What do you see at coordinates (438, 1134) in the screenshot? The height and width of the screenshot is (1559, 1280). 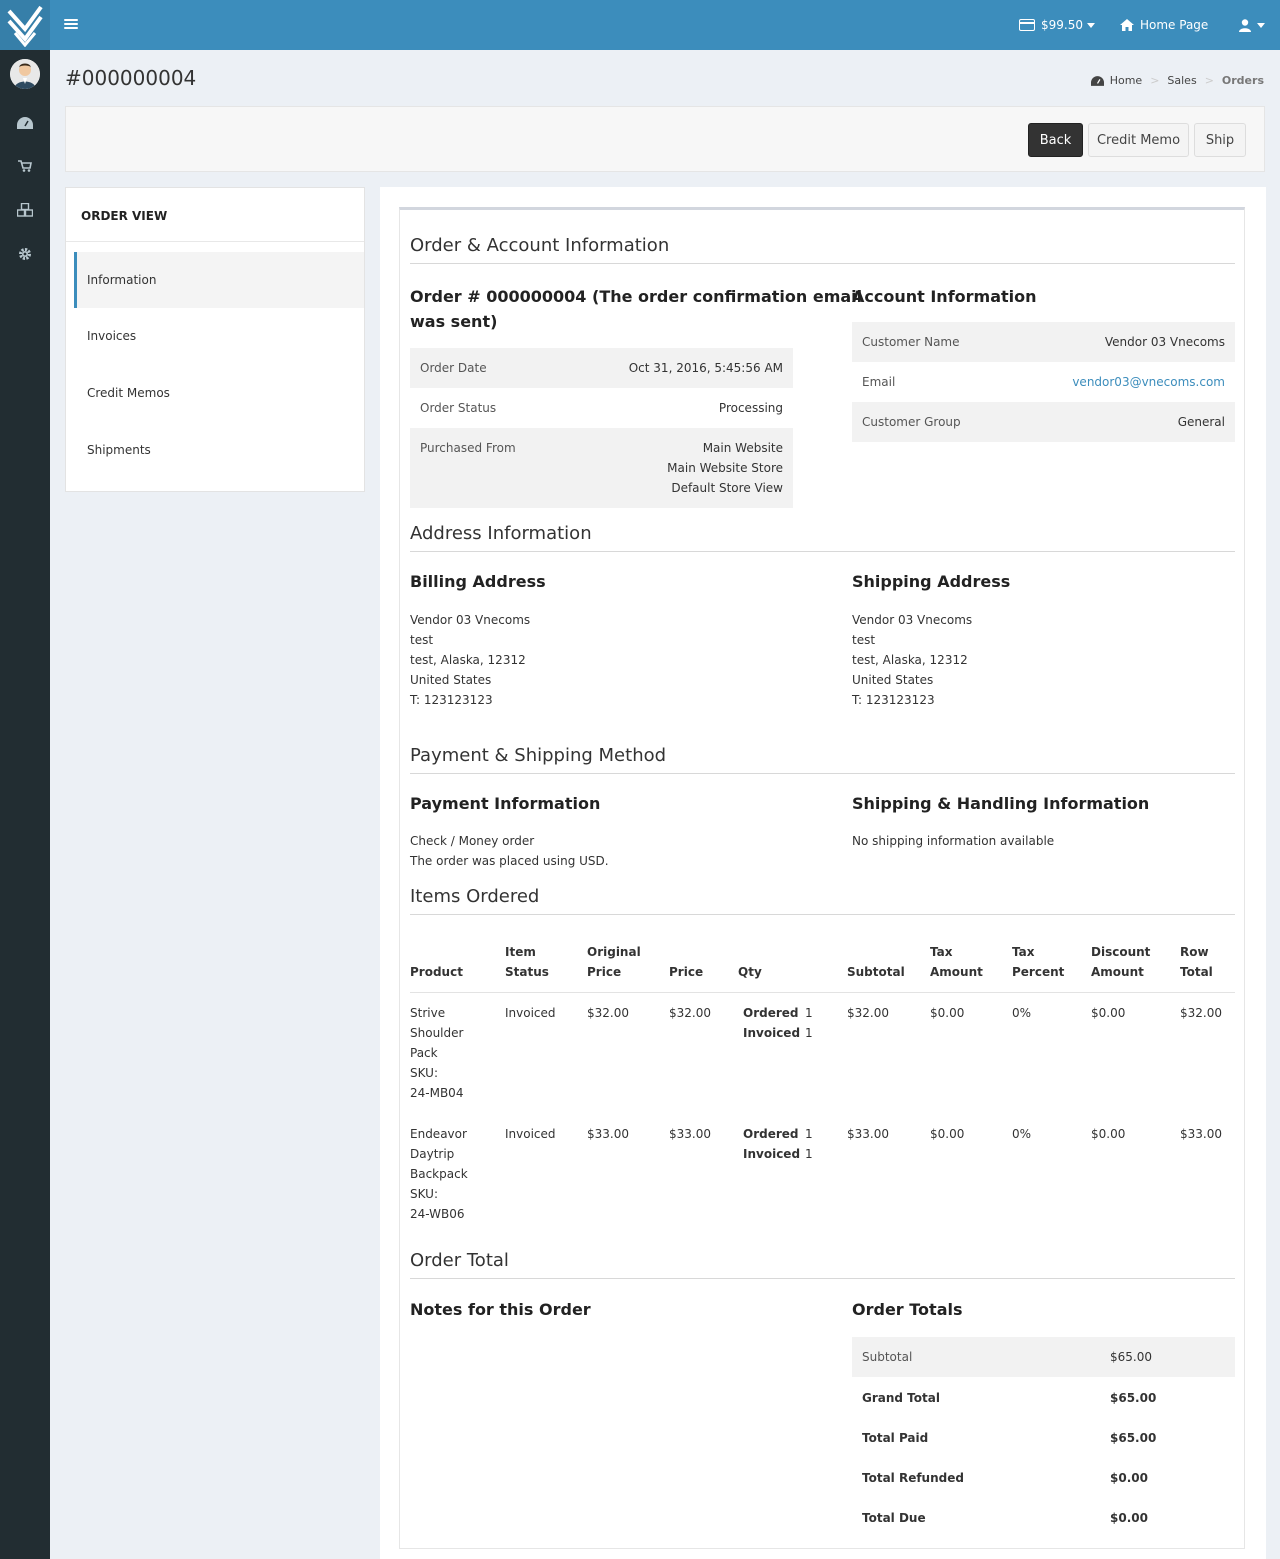 I see `product-line: Endeavor` at bounding box center [438, 1134].